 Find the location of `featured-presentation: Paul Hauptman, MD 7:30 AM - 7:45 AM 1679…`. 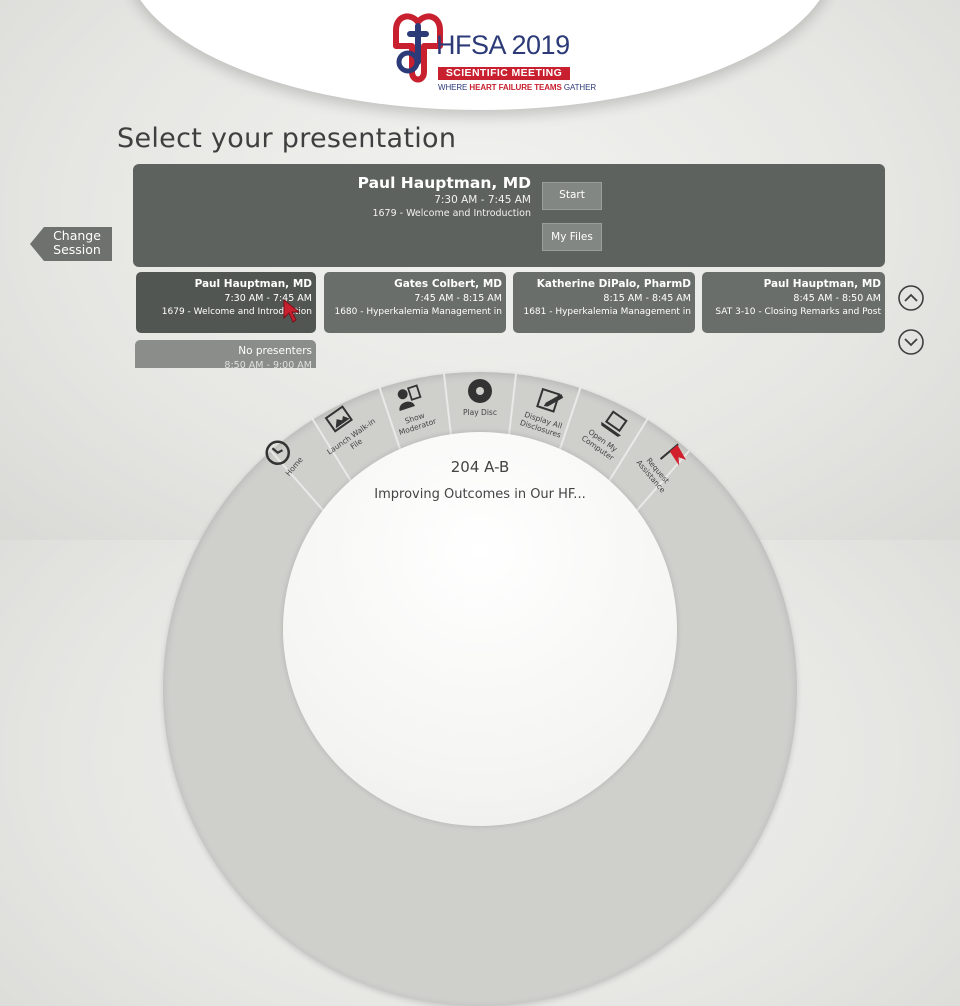

featured-presentation: Paul Hauptman, MD 7:30 AM - 7:45 AM 1679… is located at coordinates (509, 215).